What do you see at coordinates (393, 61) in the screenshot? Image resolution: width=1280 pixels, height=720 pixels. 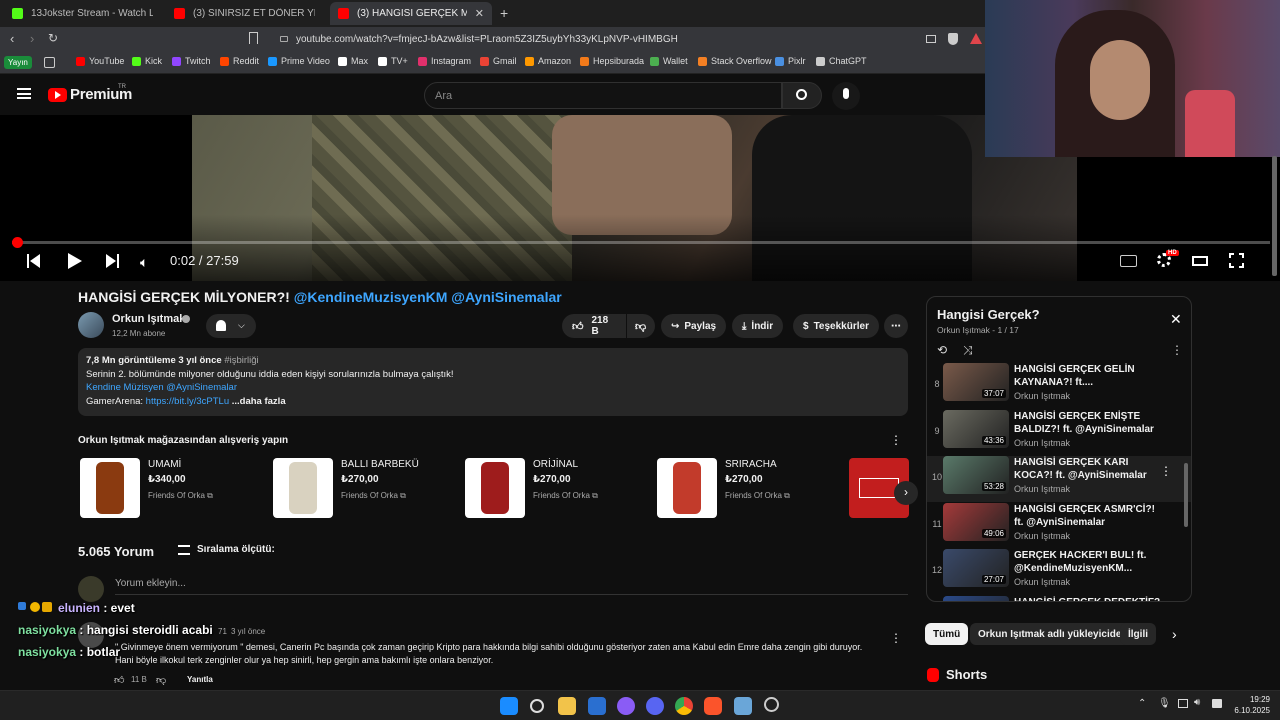 I see `bookmark-tv-: TV+` at bounding box center [393, 61].